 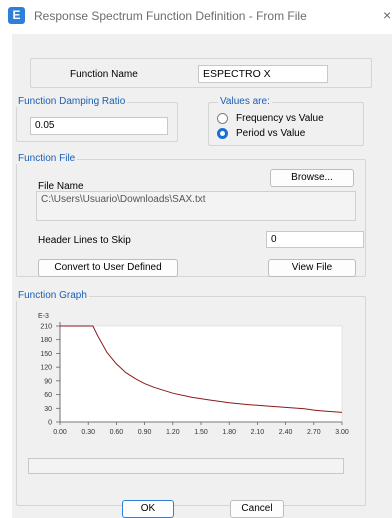 What do you see at coordinates (222, 118) in the screenshot?
I see `frequency-radio` at bounding box center [222, 118].